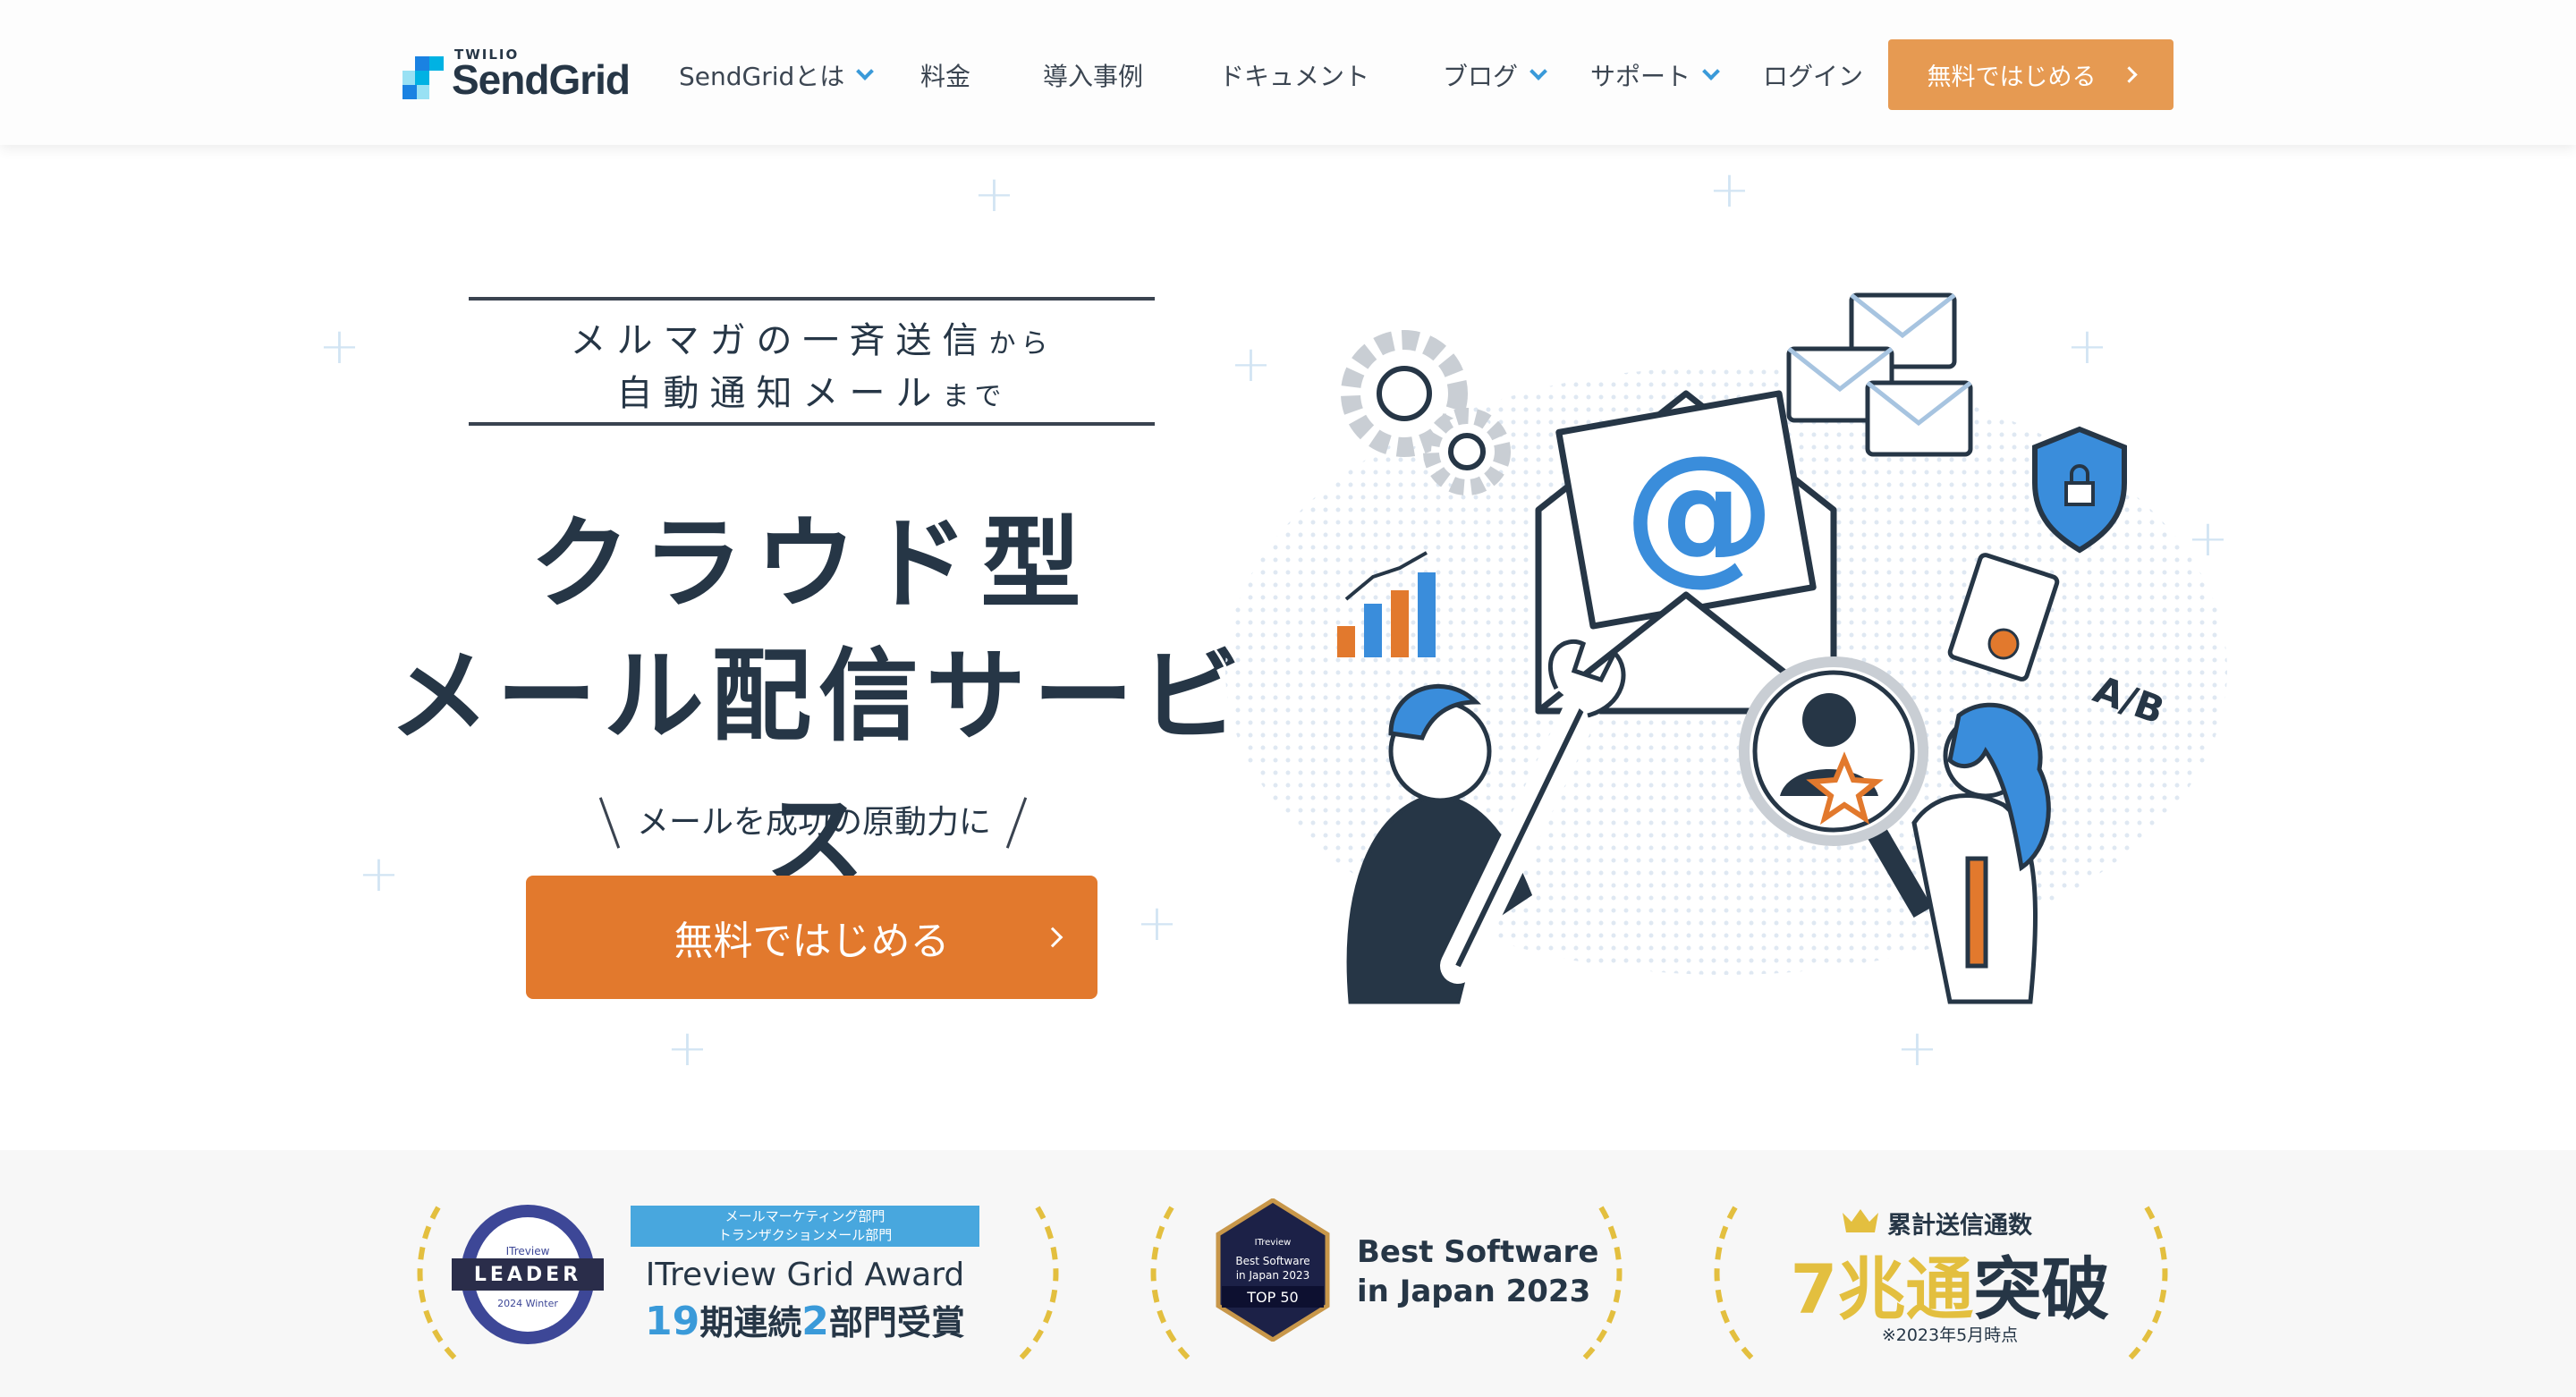 The width and height of the screenshot is (2576, 1397). Describe the element at coordinates (805, 1216) in the screenshot. I see `ribbon-line: メールマーケティング部門` at that location.